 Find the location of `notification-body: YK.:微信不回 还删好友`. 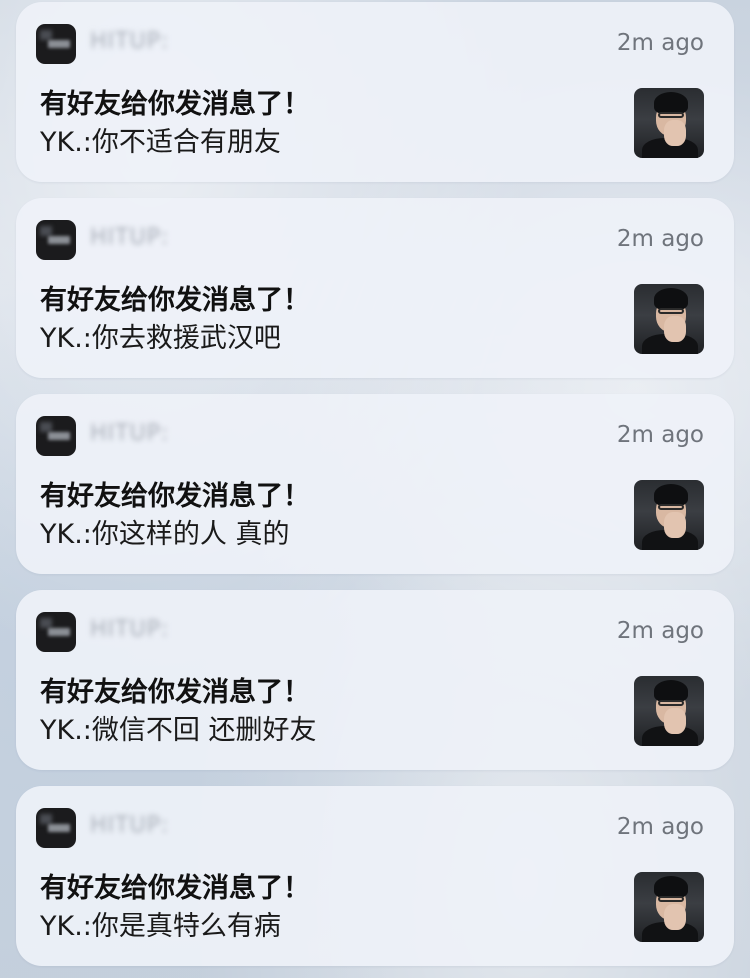

notification-body: YK.:微信不回 还删好友 is located at coordinates (178, 730).